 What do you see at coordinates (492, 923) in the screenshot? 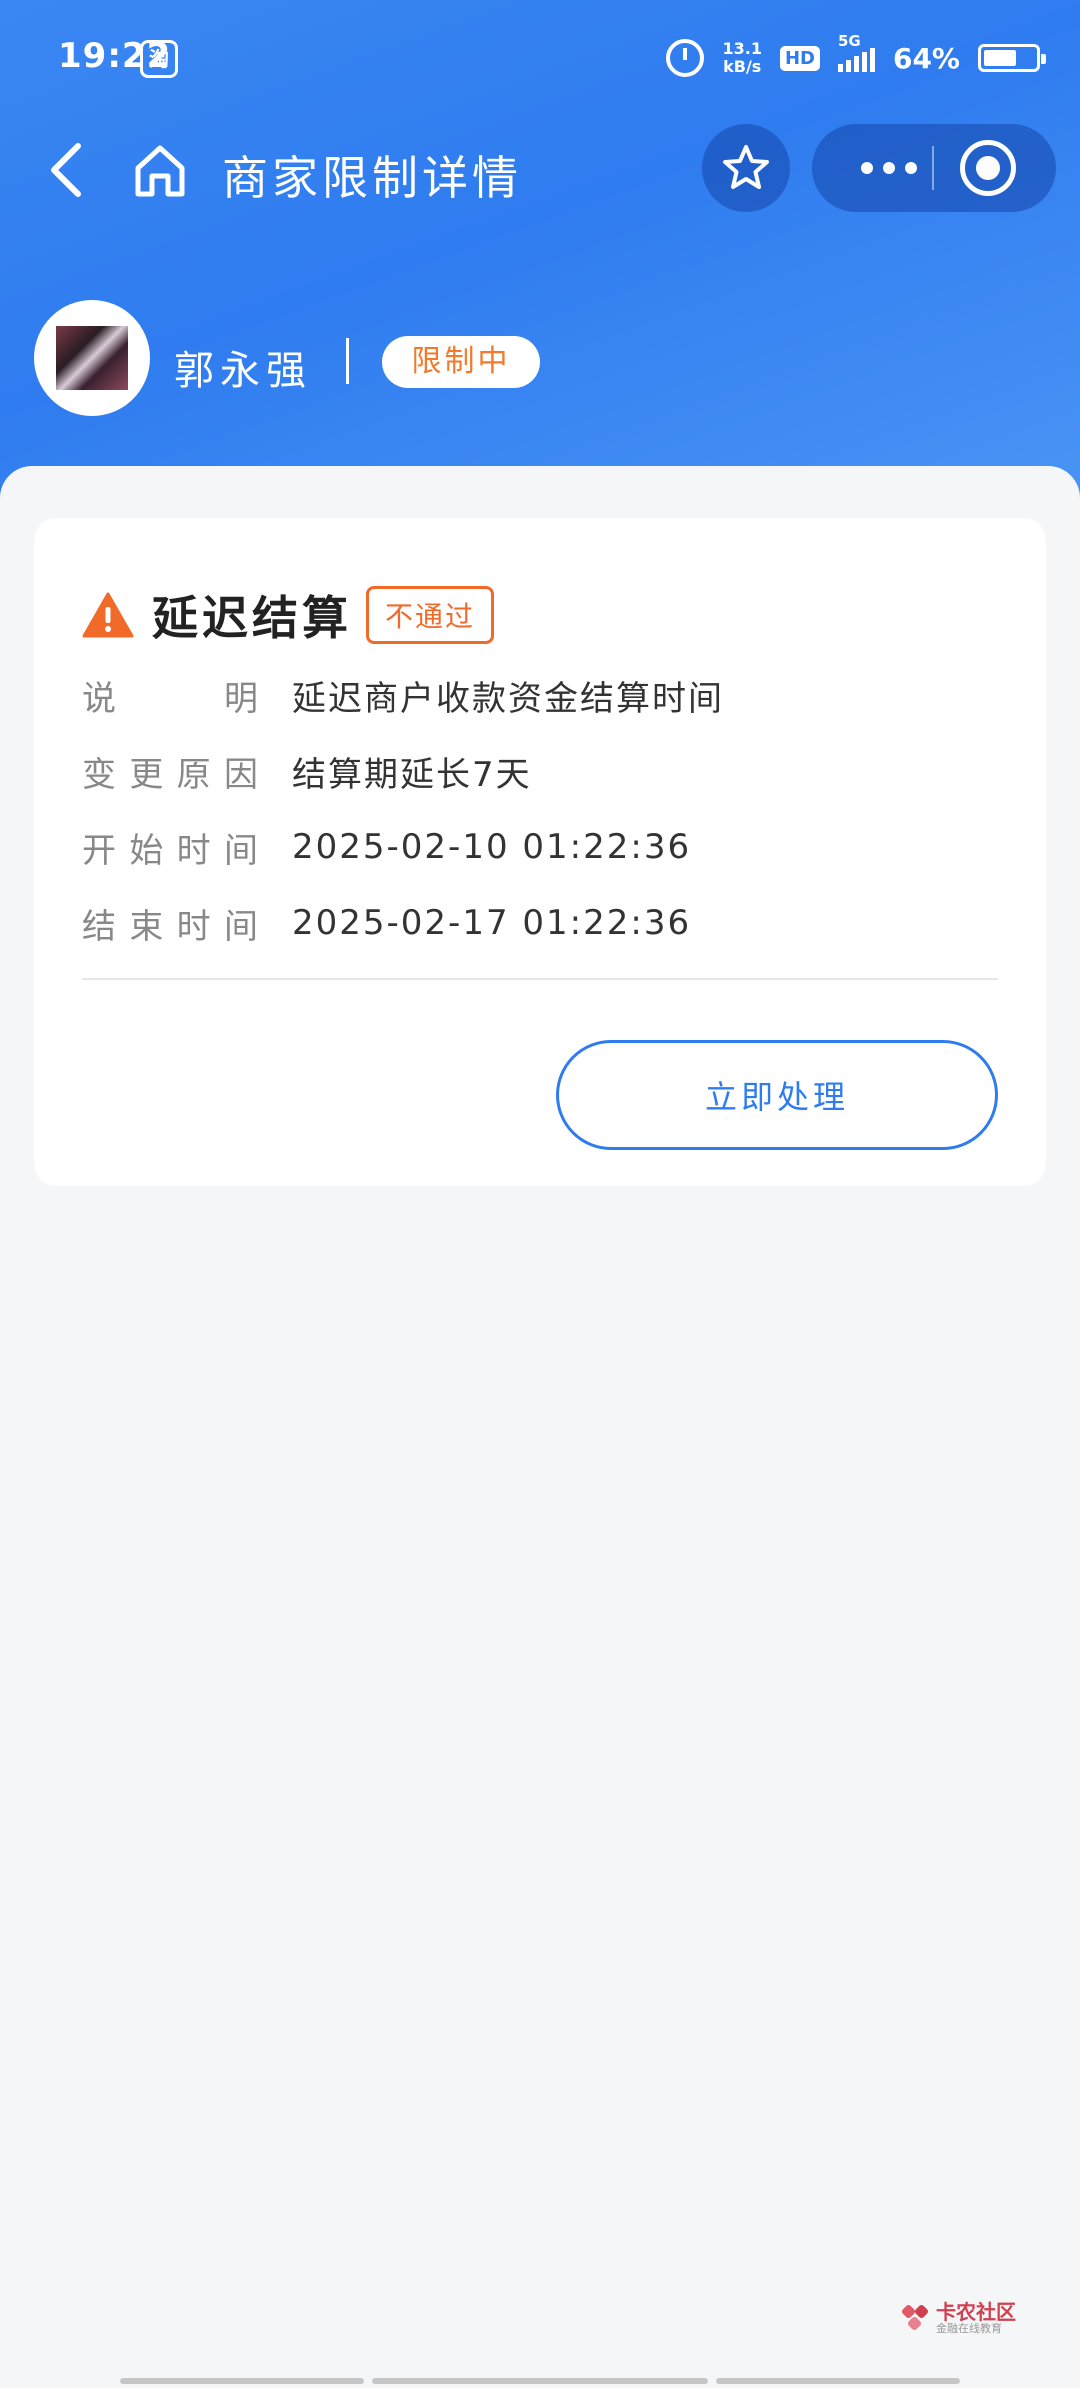
I see `row-value: 2025-02-17 01:22:36` at bounding box center [492, 923].